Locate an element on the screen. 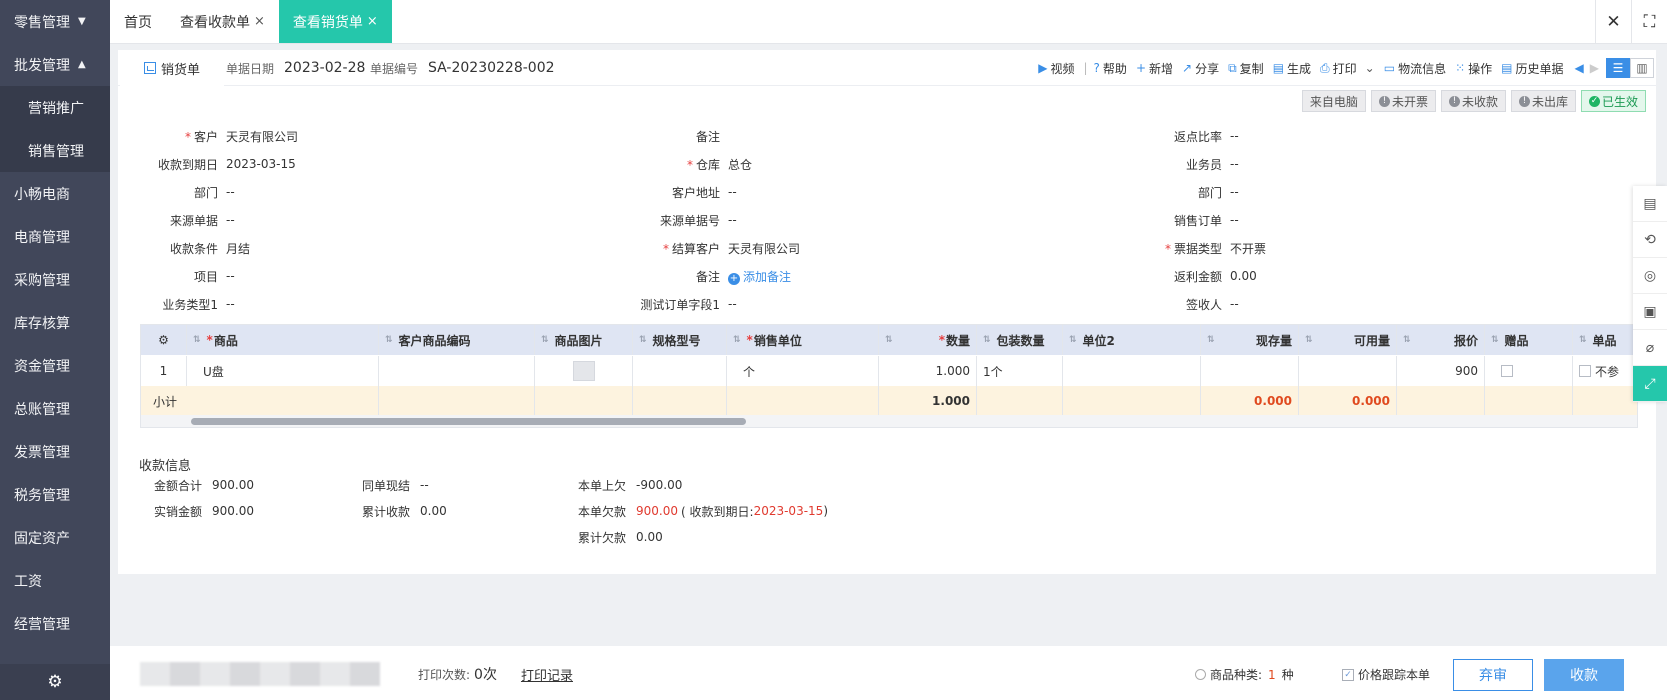  actual-amount: 实销金额 900.00 is located at coordinates (204, 511).